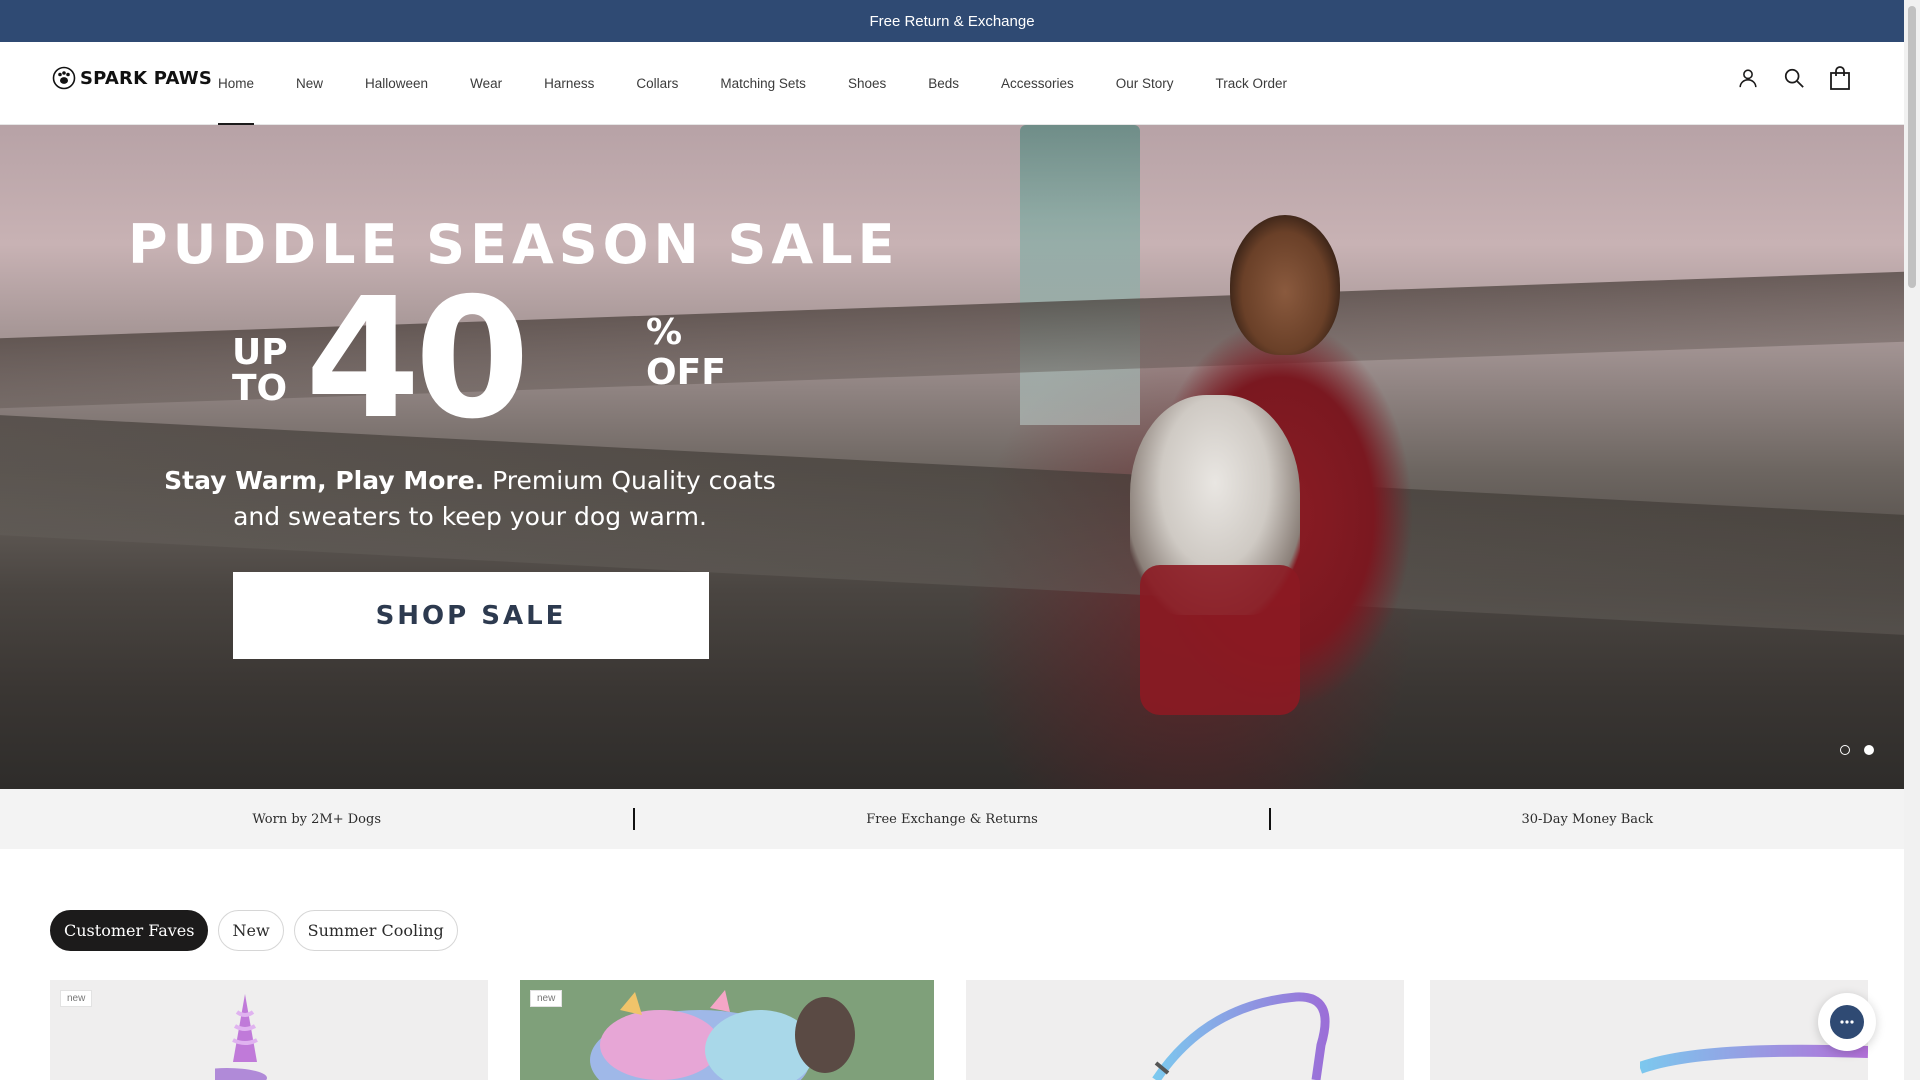 Image resolution: width=1920 pixels, height=1080 pixels. Describe the element at coordinates (236, 83) in the screenshot. I see `nav-item-home: Home` at that location.